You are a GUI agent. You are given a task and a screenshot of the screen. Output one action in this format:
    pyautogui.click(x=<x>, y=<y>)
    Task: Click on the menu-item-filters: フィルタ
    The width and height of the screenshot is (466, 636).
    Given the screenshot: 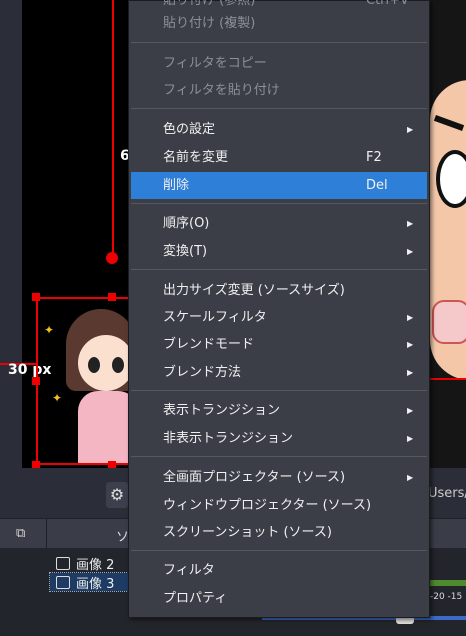 What is the action you would take?
    pyautogui.click(x=279, y=570)
    